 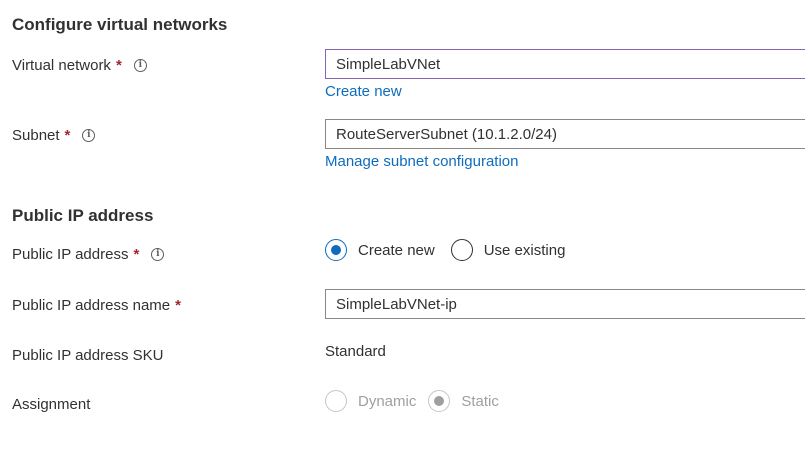 What do you see at coordinates (61, 65) in the screenshot?
I see `virtual-network-label: Virtual network` at bounding box center [61, 65].